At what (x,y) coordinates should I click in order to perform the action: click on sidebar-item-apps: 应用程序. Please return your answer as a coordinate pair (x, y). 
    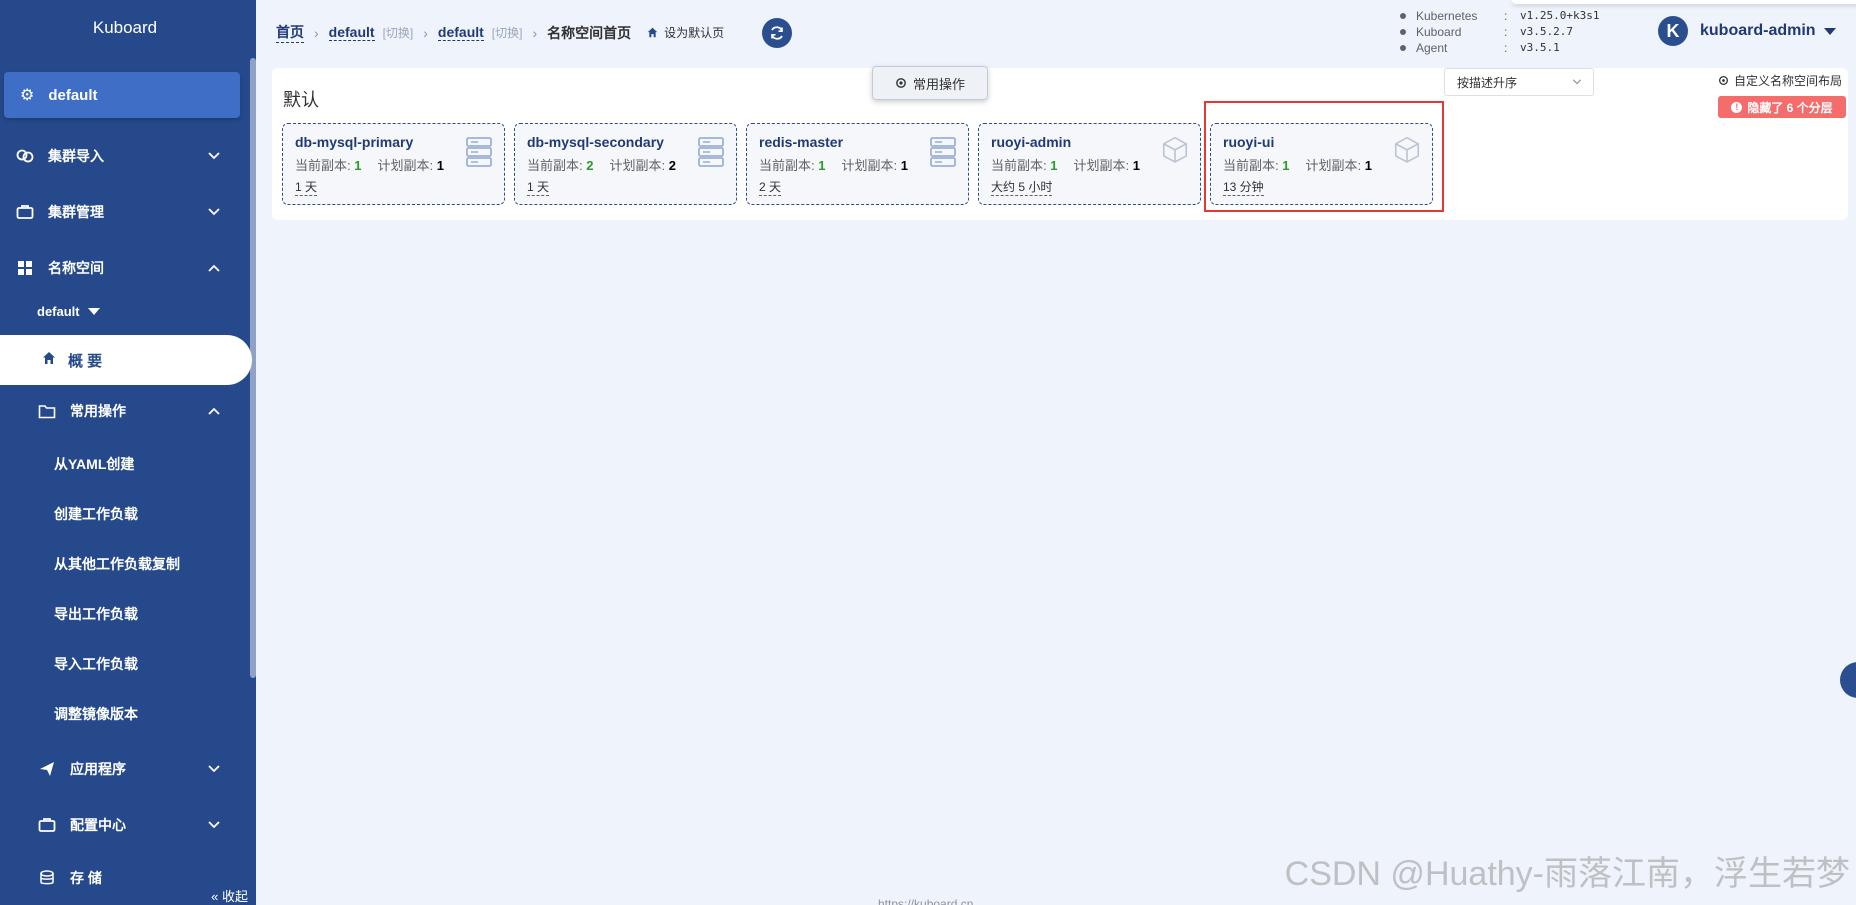
    Looking at the image, I should click on (124, 769).